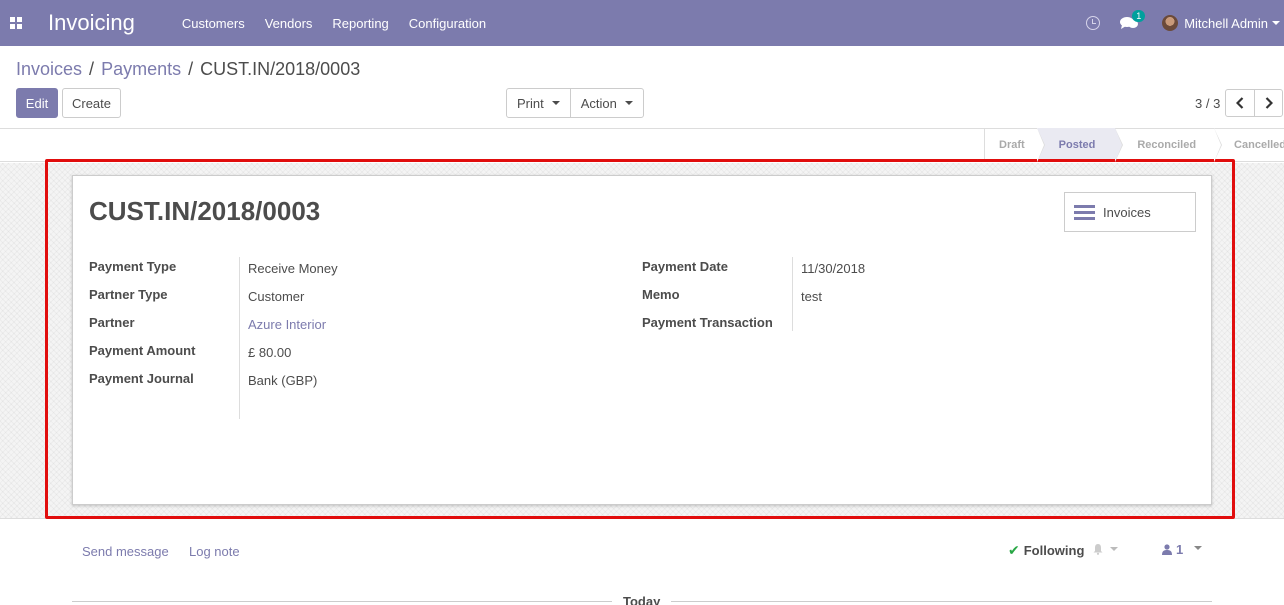  Describe the element at coordinates (1276, 23) in the screenshot. I see `user-menu-caret-icon` at that location.